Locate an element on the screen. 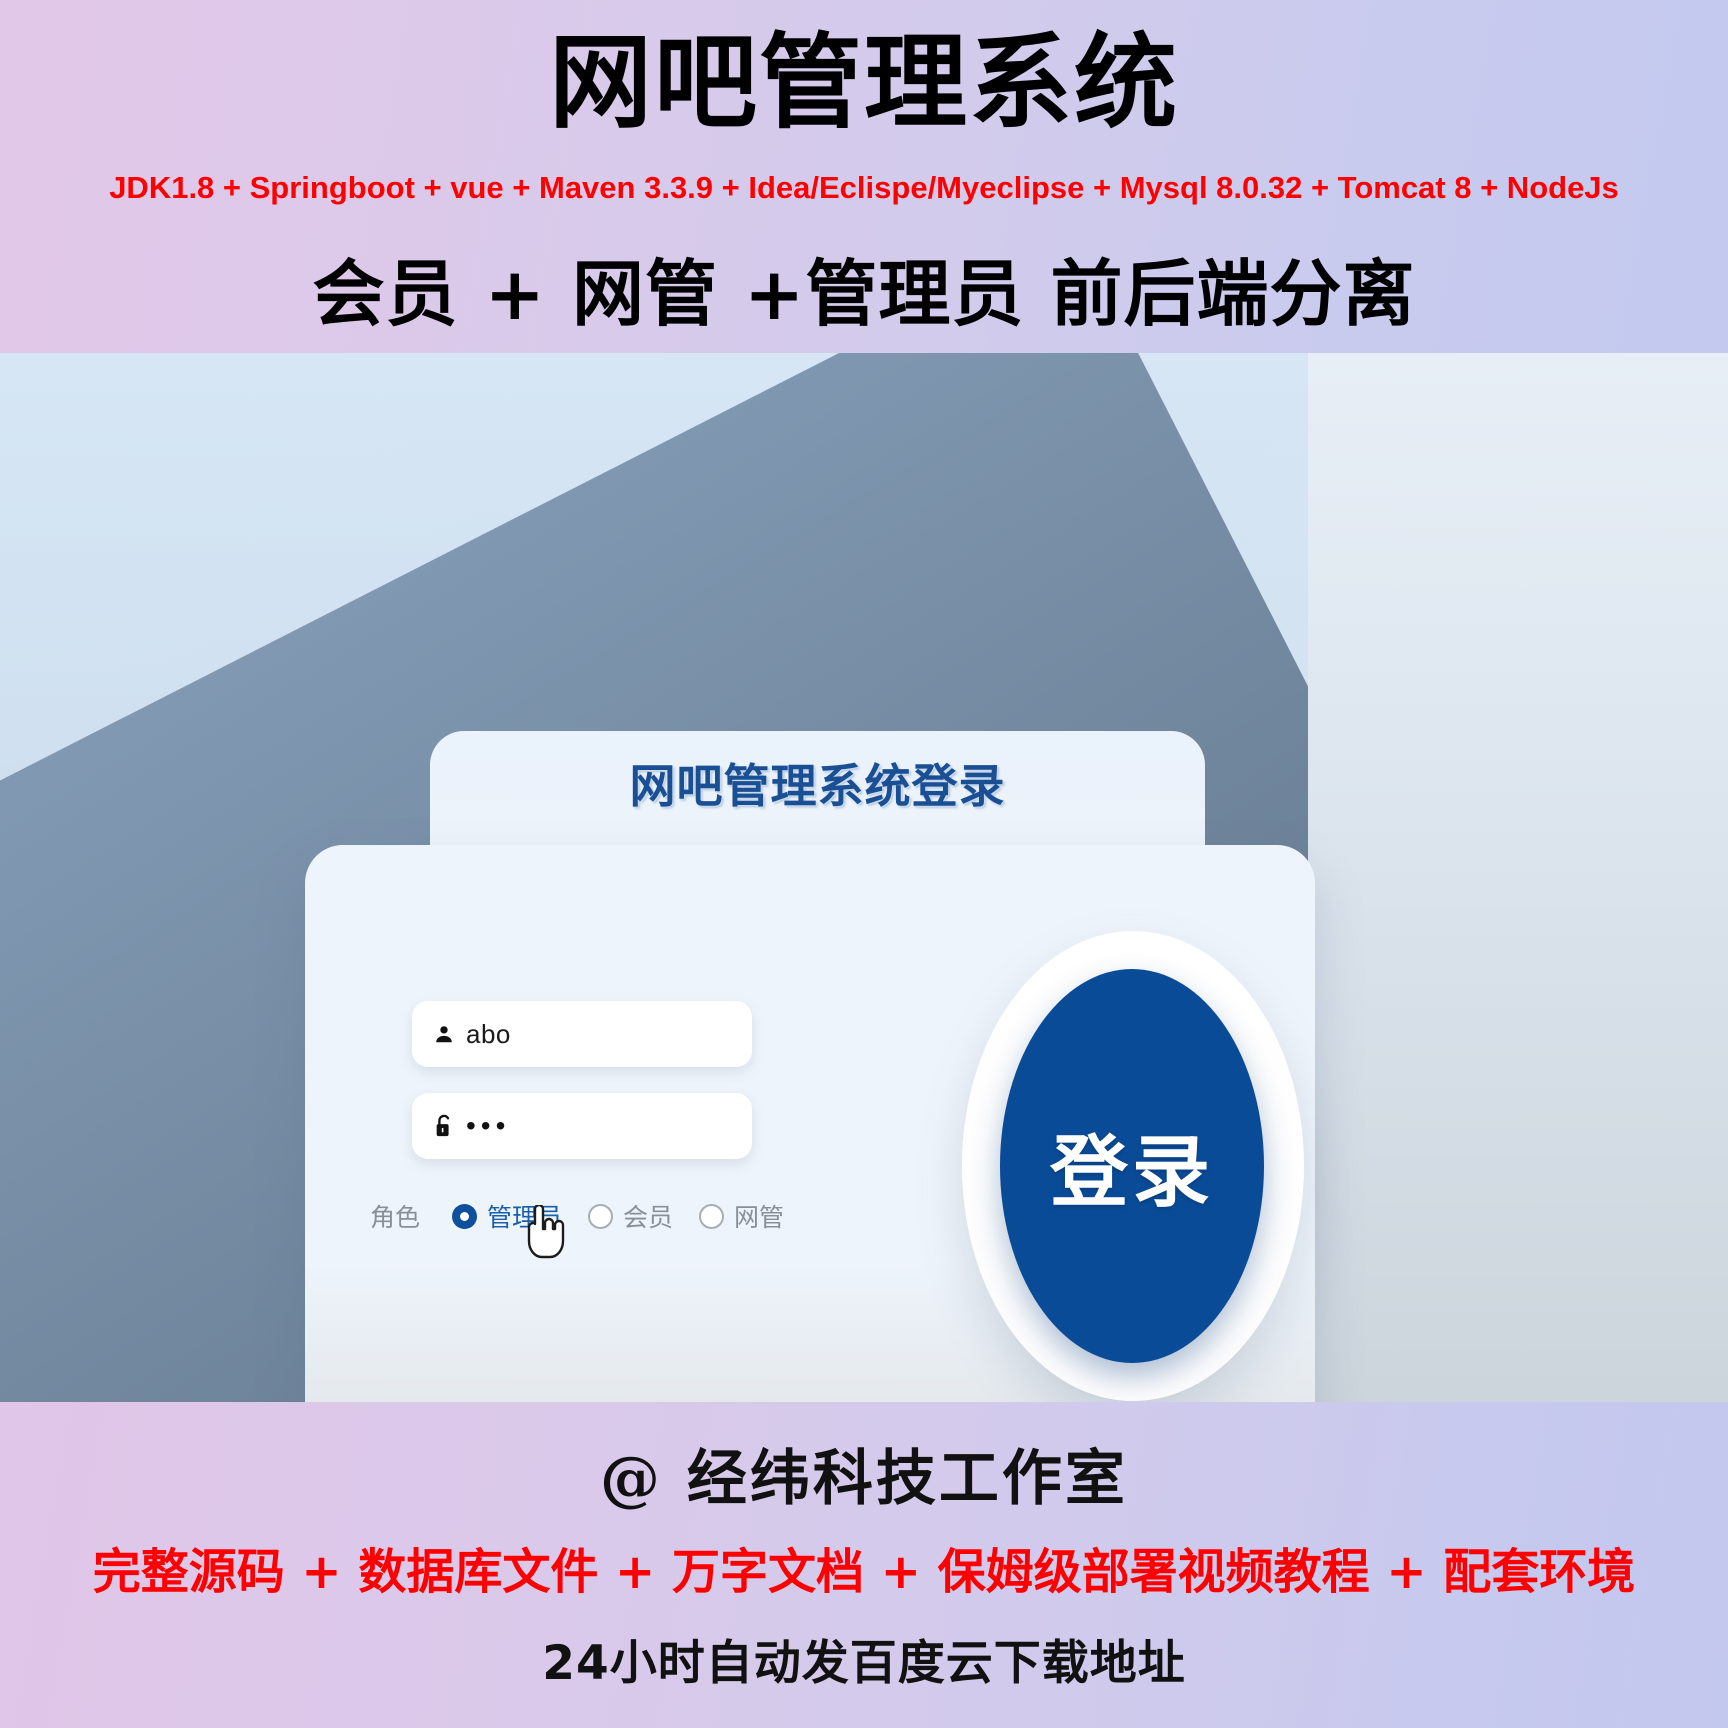 The image size is (1728, 1728). password-value: ••• is located at coordinates (488, 1125).